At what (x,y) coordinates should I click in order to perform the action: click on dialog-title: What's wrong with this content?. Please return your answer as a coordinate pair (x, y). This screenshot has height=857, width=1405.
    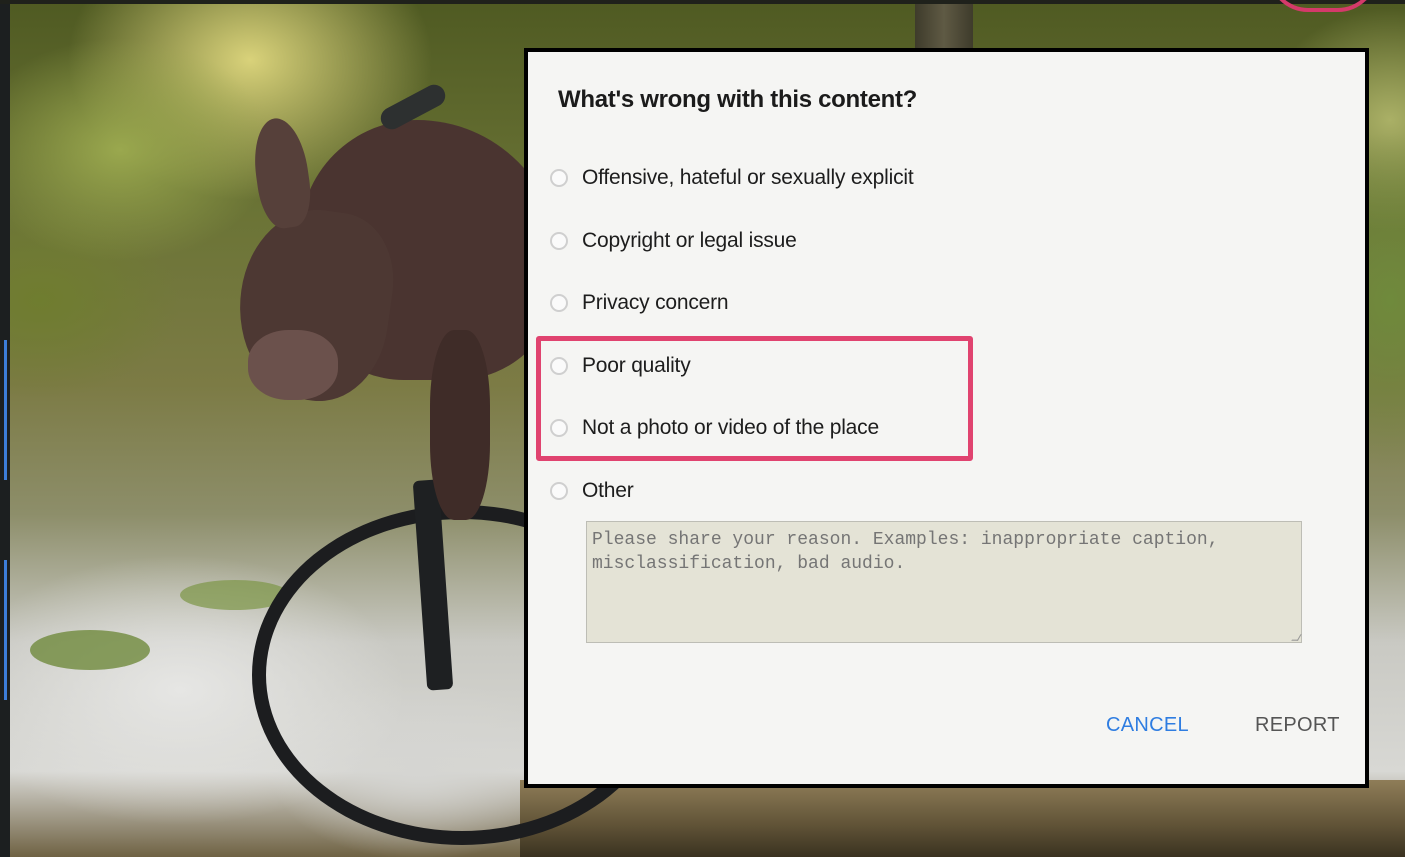
    Looking at the image, I should click on (738, 99).